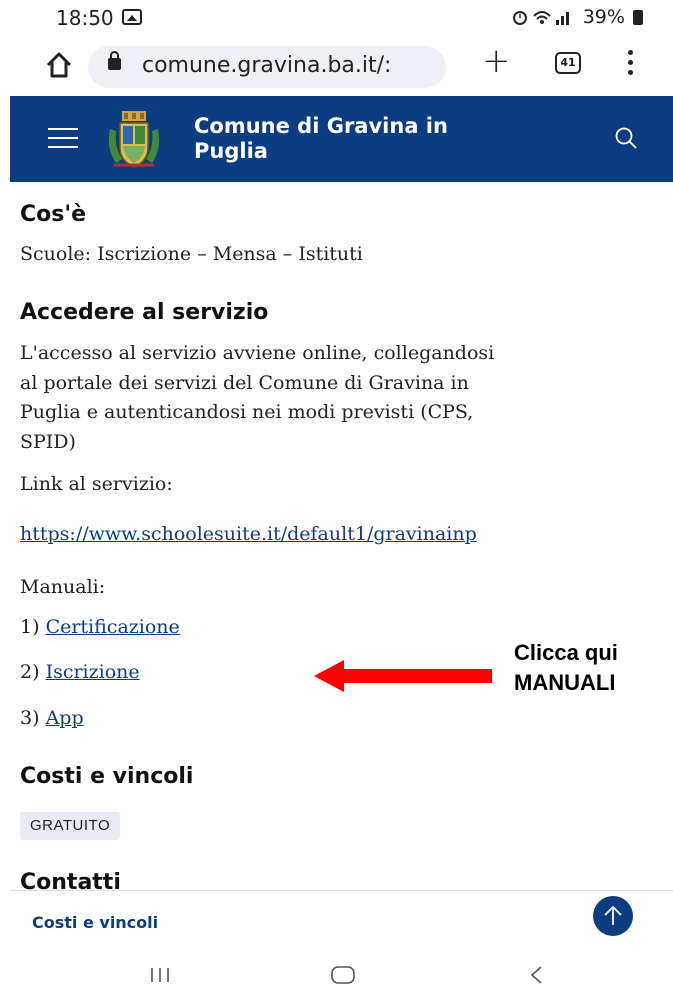  Describe the element at coordinates (191, 254) in the screenshot. I see `cos-e-text: Scuole: Iscrizione – Mensa – Istituti` at that location.